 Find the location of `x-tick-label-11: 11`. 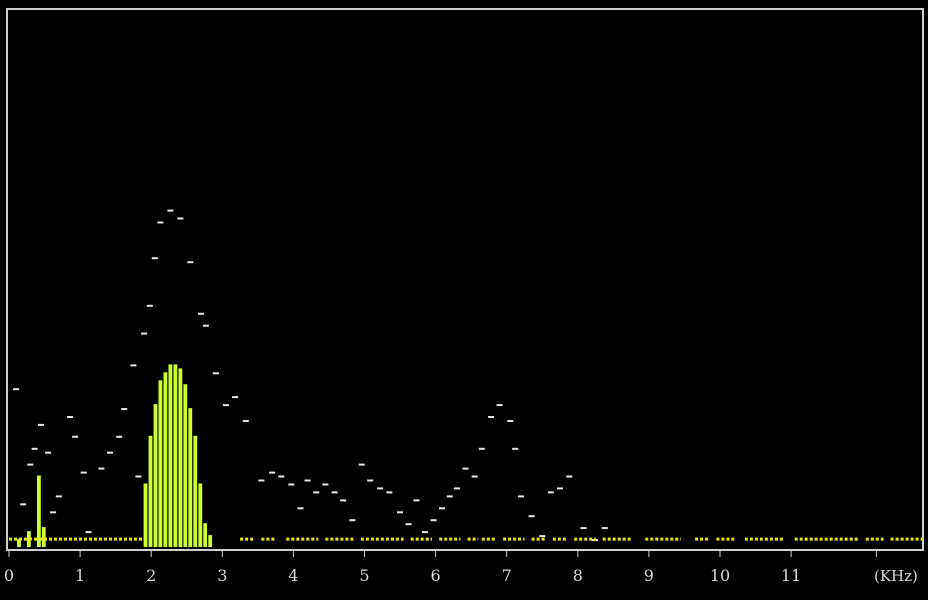

x-tick-label-11: 11 is located at coordinates (791, 575).